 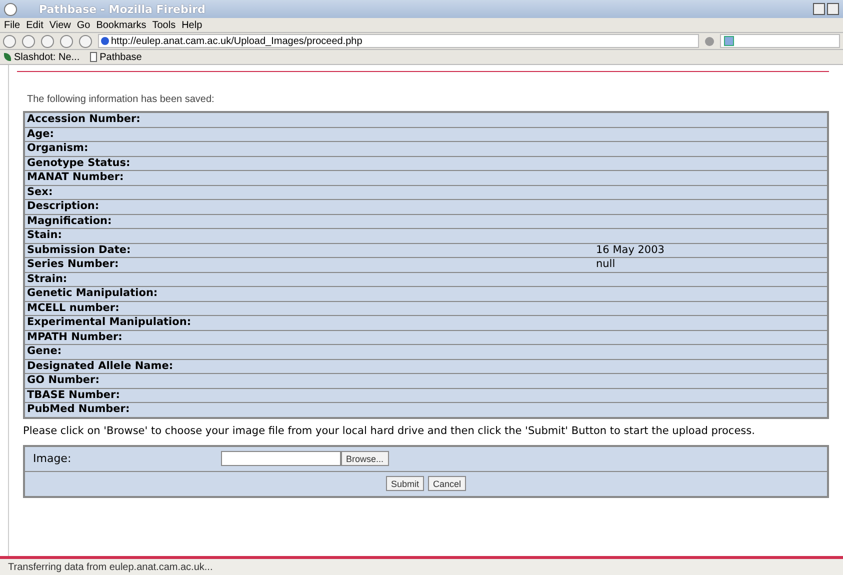 What do you see at coordinates (100, 366) in the screenshot?
I see `field-label: Designated Allele Name:` at bounding box center [100, 366].